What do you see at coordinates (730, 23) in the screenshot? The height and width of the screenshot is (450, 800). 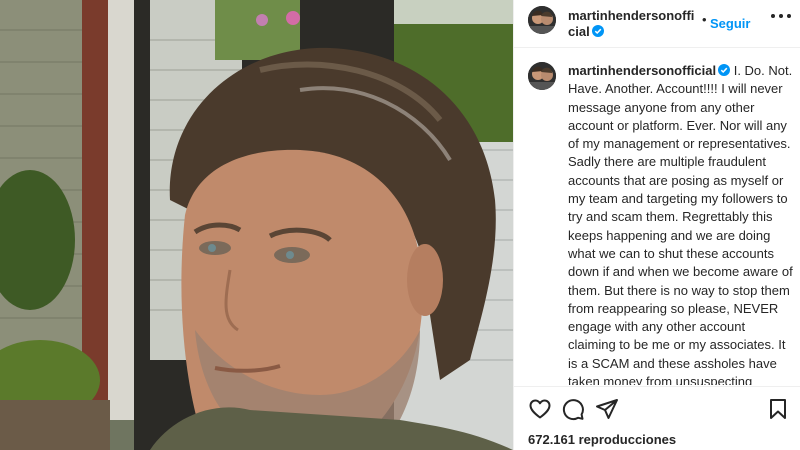 I see `follow-button: Seguir` at bounding box center [730, 23].